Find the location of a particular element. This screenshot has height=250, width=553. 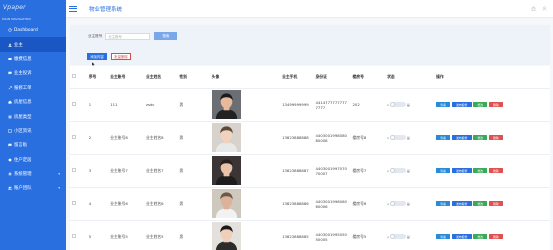

cell-account: 111 is located at coordinates (126, 105).